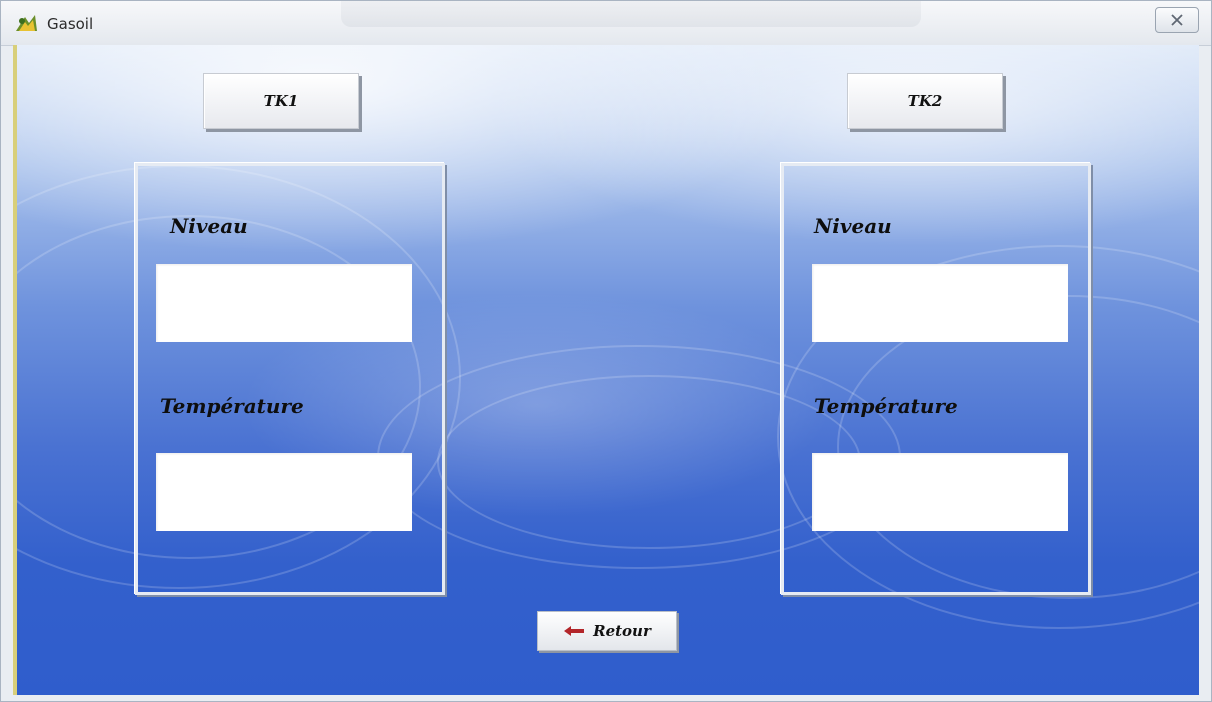  What do you see at coordinates (940, 492) in the screenshot?
I see `tk2-temperature-field` at bounding box center [940, 492].